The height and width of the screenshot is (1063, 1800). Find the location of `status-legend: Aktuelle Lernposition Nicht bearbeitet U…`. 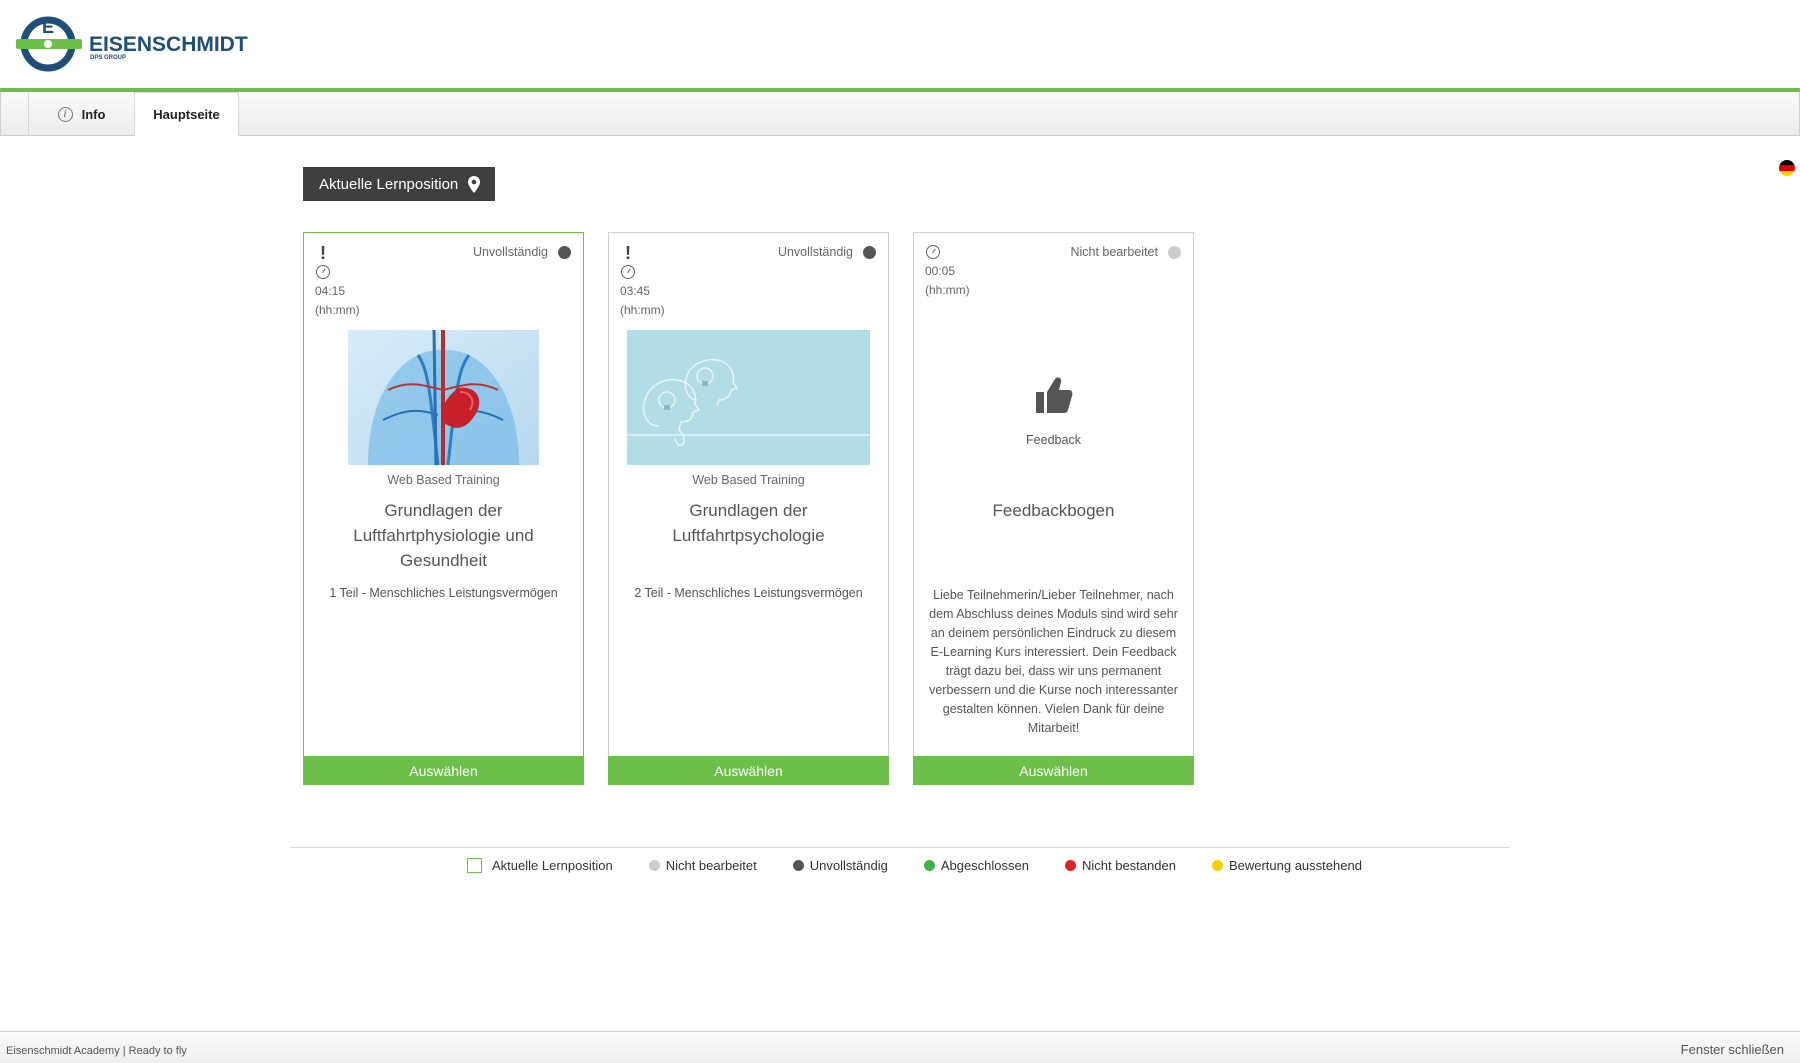

status-legend: Aktuelle Lernposition Nicht bearbeitet U… is located at coordinates (932, 865).